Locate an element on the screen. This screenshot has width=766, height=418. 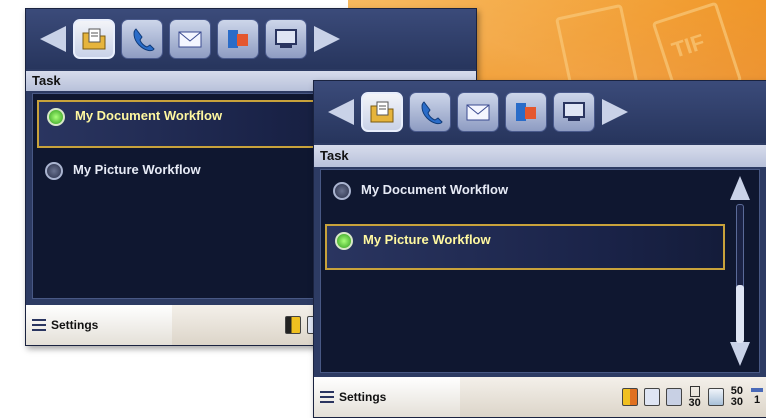
copies-count: 1 is located at coordinates (757, 397).